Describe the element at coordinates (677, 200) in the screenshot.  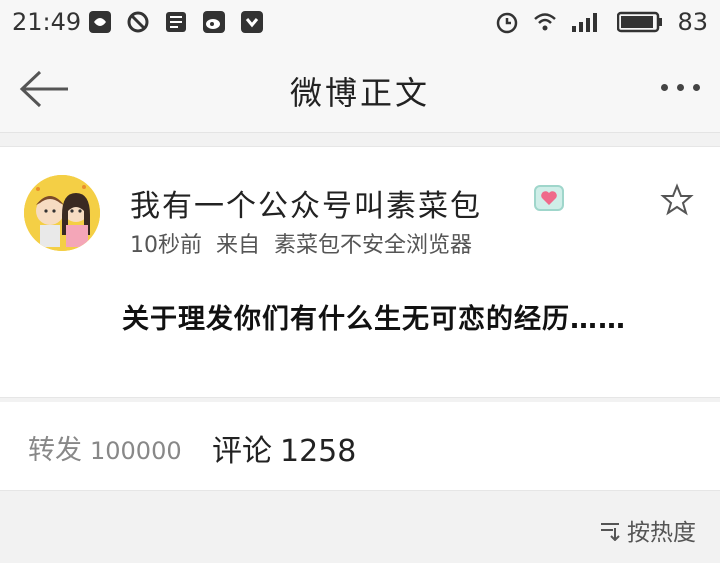
I see `star-icon` at that location.